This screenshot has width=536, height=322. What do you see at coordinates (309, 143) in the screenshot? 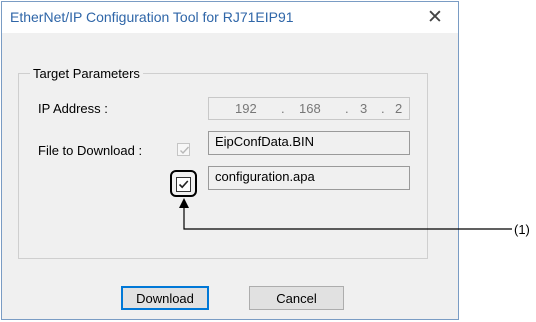
I see `file1-field: EipConfData.BIN` at bounding box center [309, 143].